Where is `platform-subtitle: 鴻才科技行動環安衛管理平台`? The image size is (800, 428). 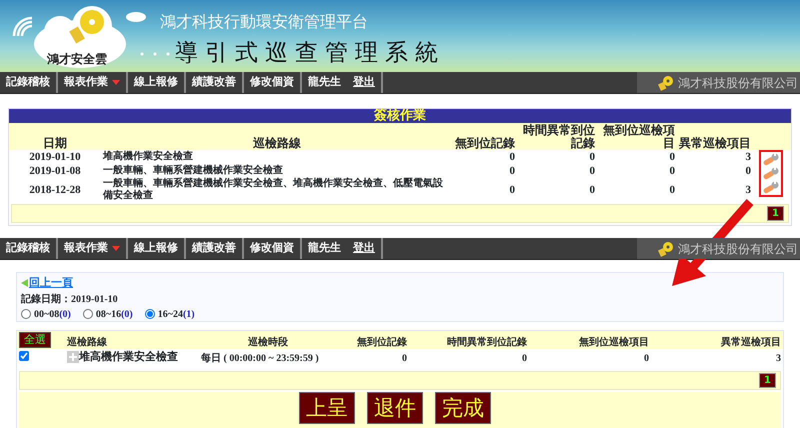
platform-subtitle: 鴻才科技行動環安衛管理平台 is located at coordinates (264, 22).